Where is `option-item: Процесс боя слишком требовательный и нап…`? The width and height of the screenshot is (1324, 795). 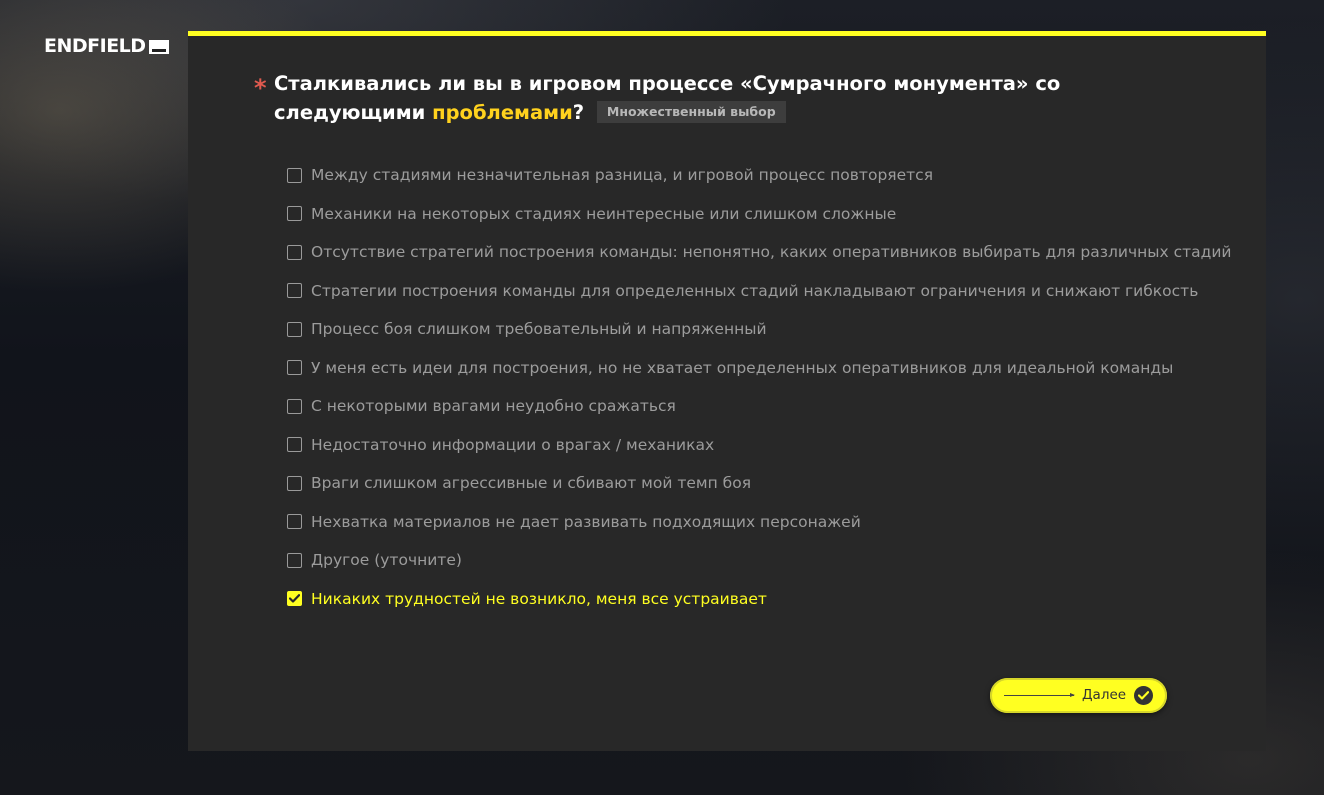
option-item: Процесс боя слишком требовательный и нап… is located at coordinates (767, 329).